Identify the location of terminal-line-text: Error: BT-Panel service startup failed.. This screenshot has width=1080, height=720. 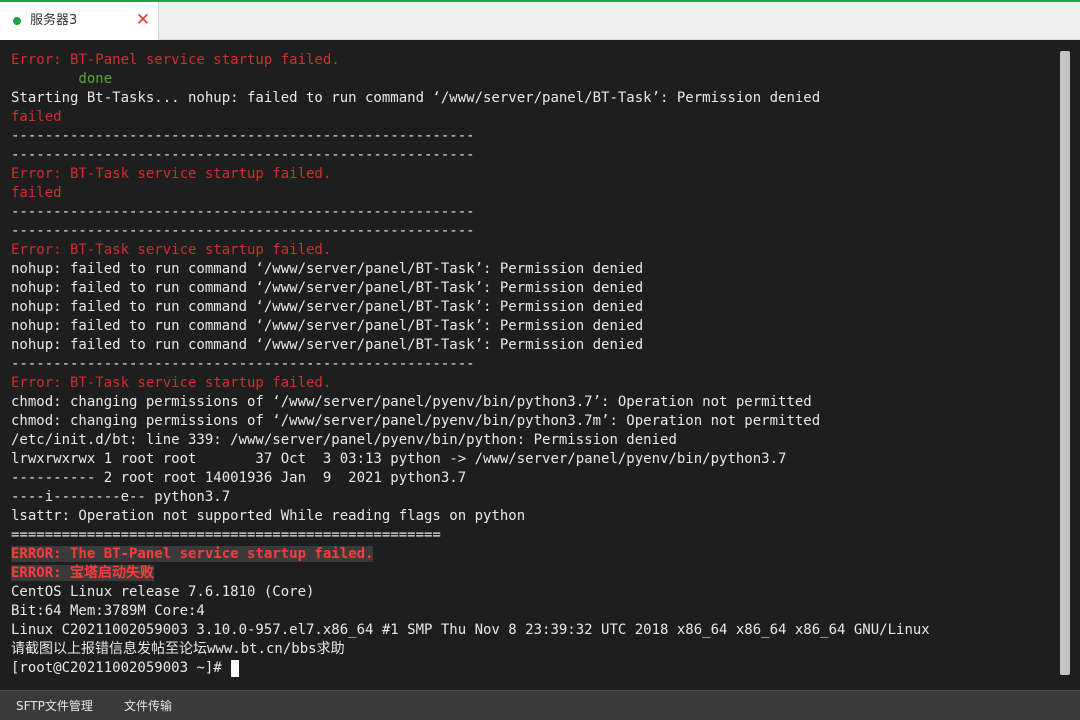
(175, 60).